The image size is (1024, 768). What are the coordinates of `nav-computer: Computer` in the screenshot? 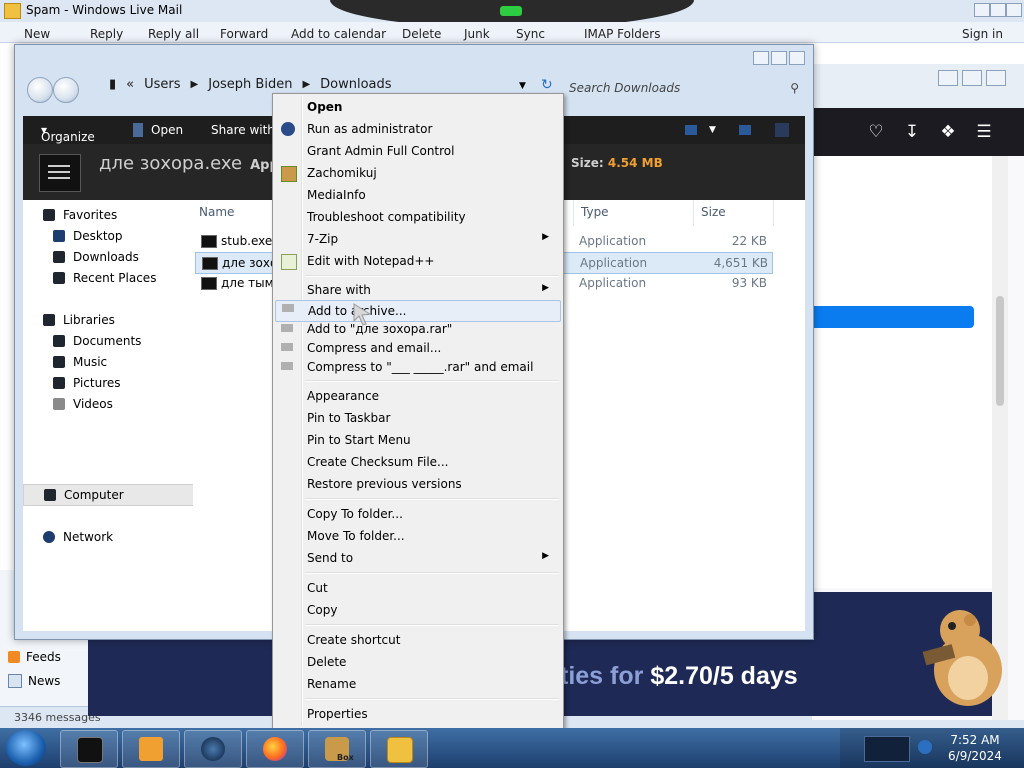 It's located at (112, 495).